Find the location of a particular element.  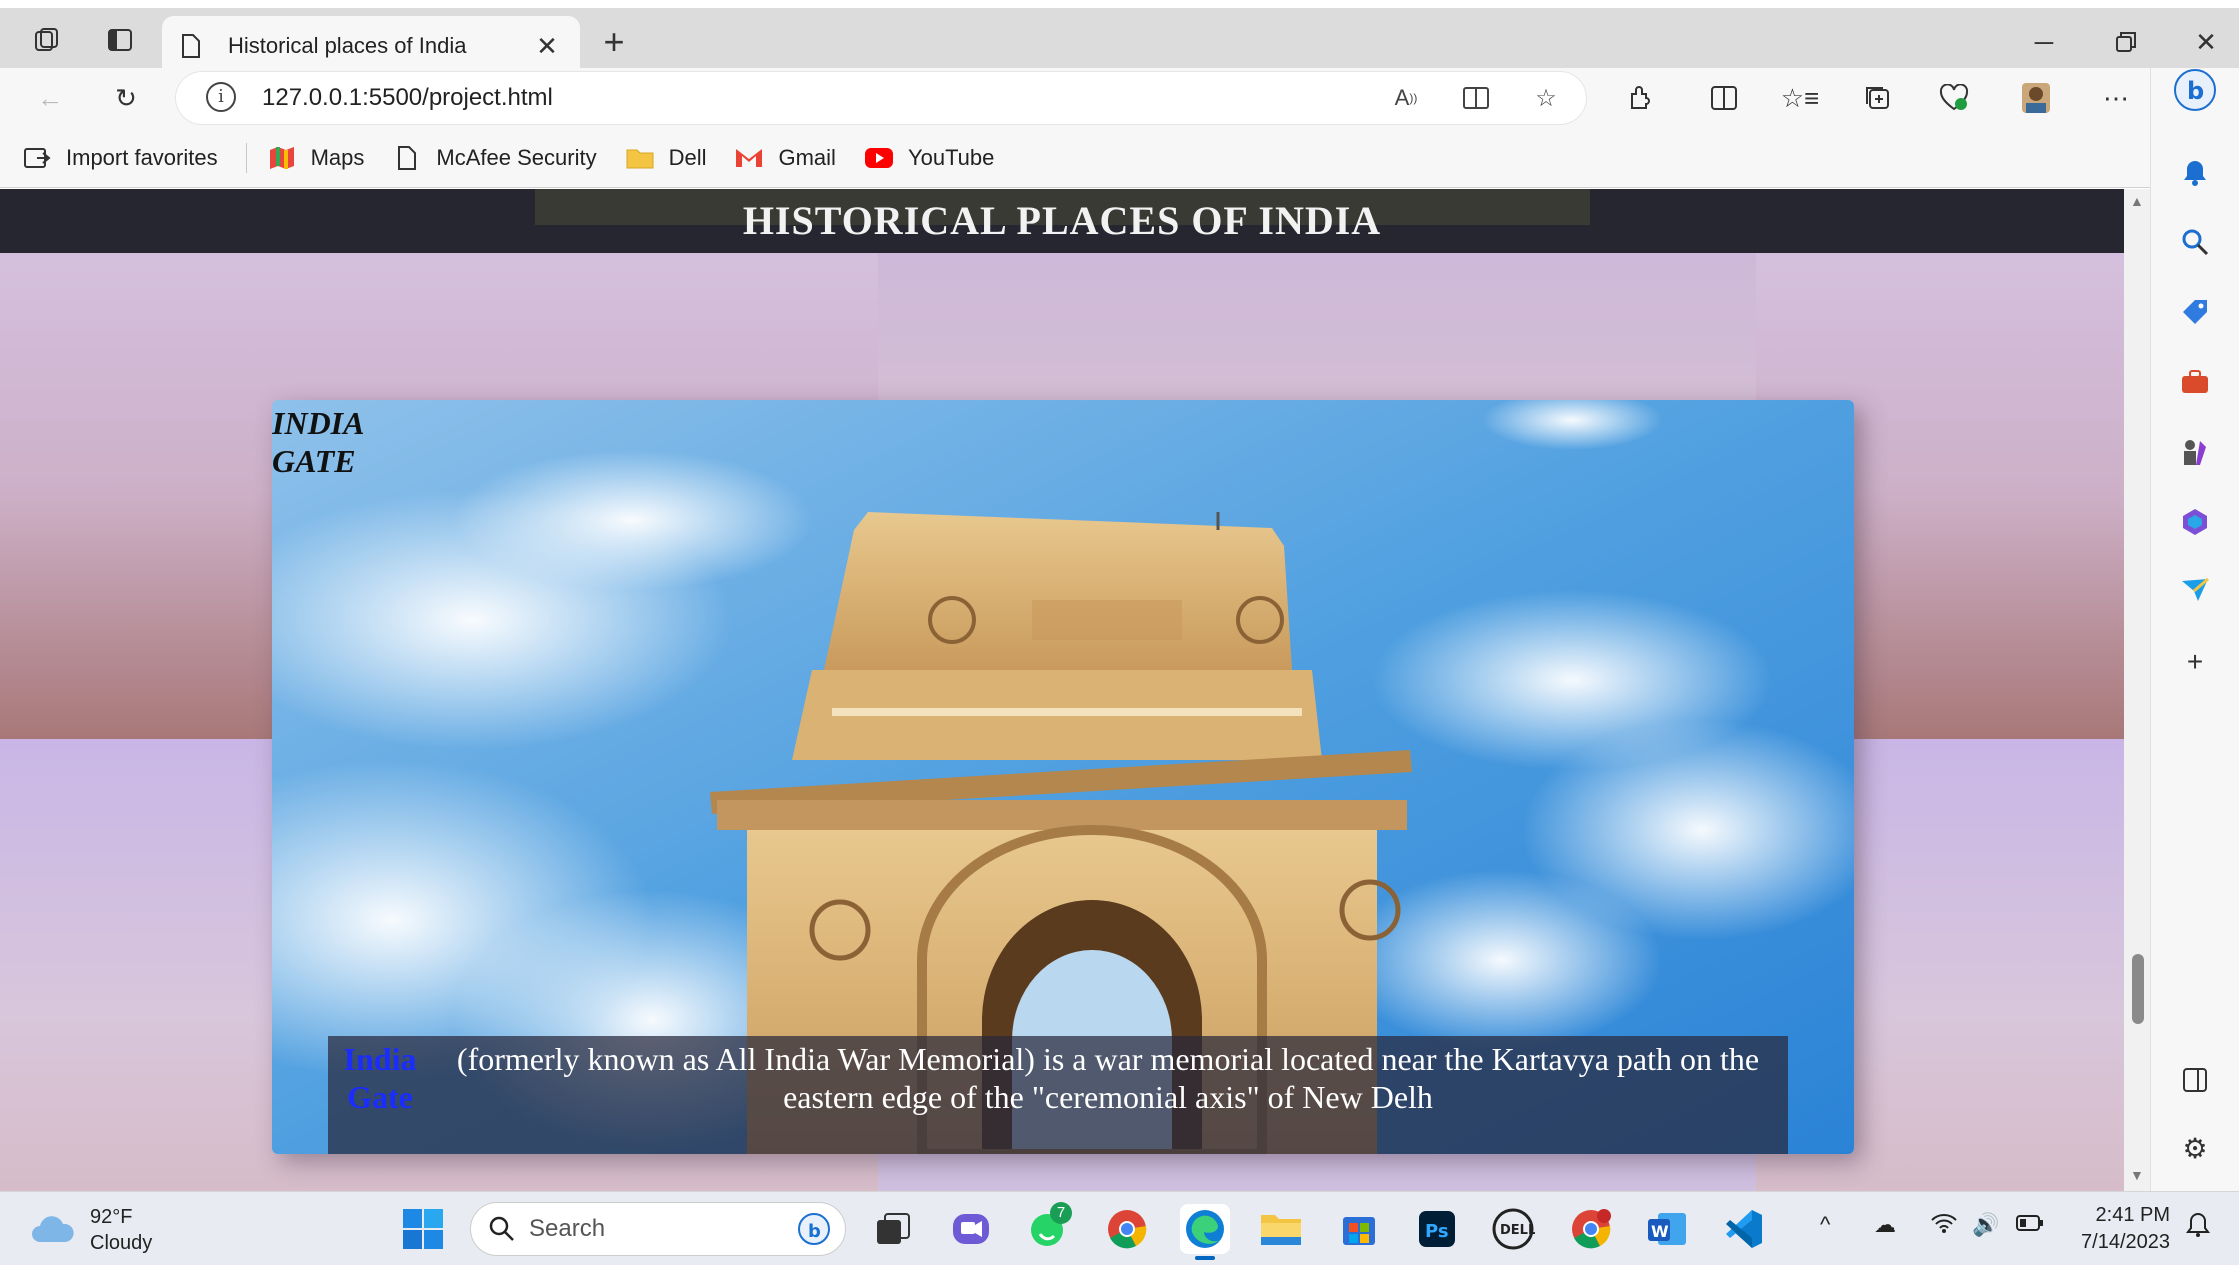

page-scrollbar: ▲ ▼ is located at coordinates (2137, 690).